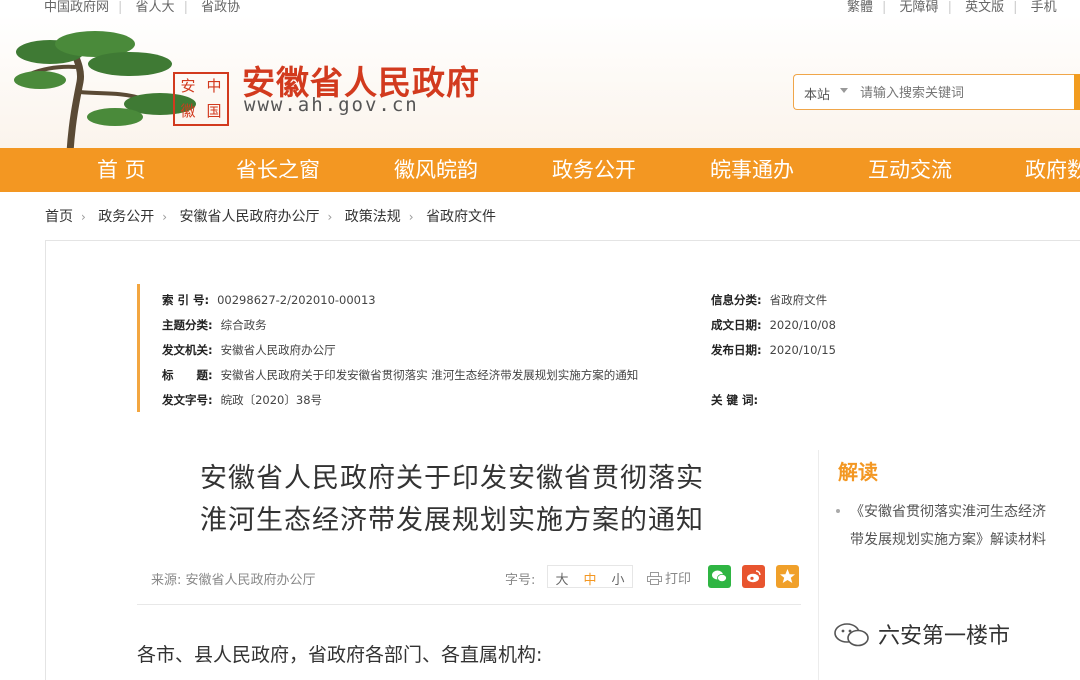 Image resolution: width=1080 pixels, height=680 pixels. What do you see at coordinates (452, 500) in the screenshot?
I see `article-title: 安徽省人民政府关于印发安徽省贯彻落实 淮河生态经济带发展规划实施方案的通知` at bounding box center [452, 500].